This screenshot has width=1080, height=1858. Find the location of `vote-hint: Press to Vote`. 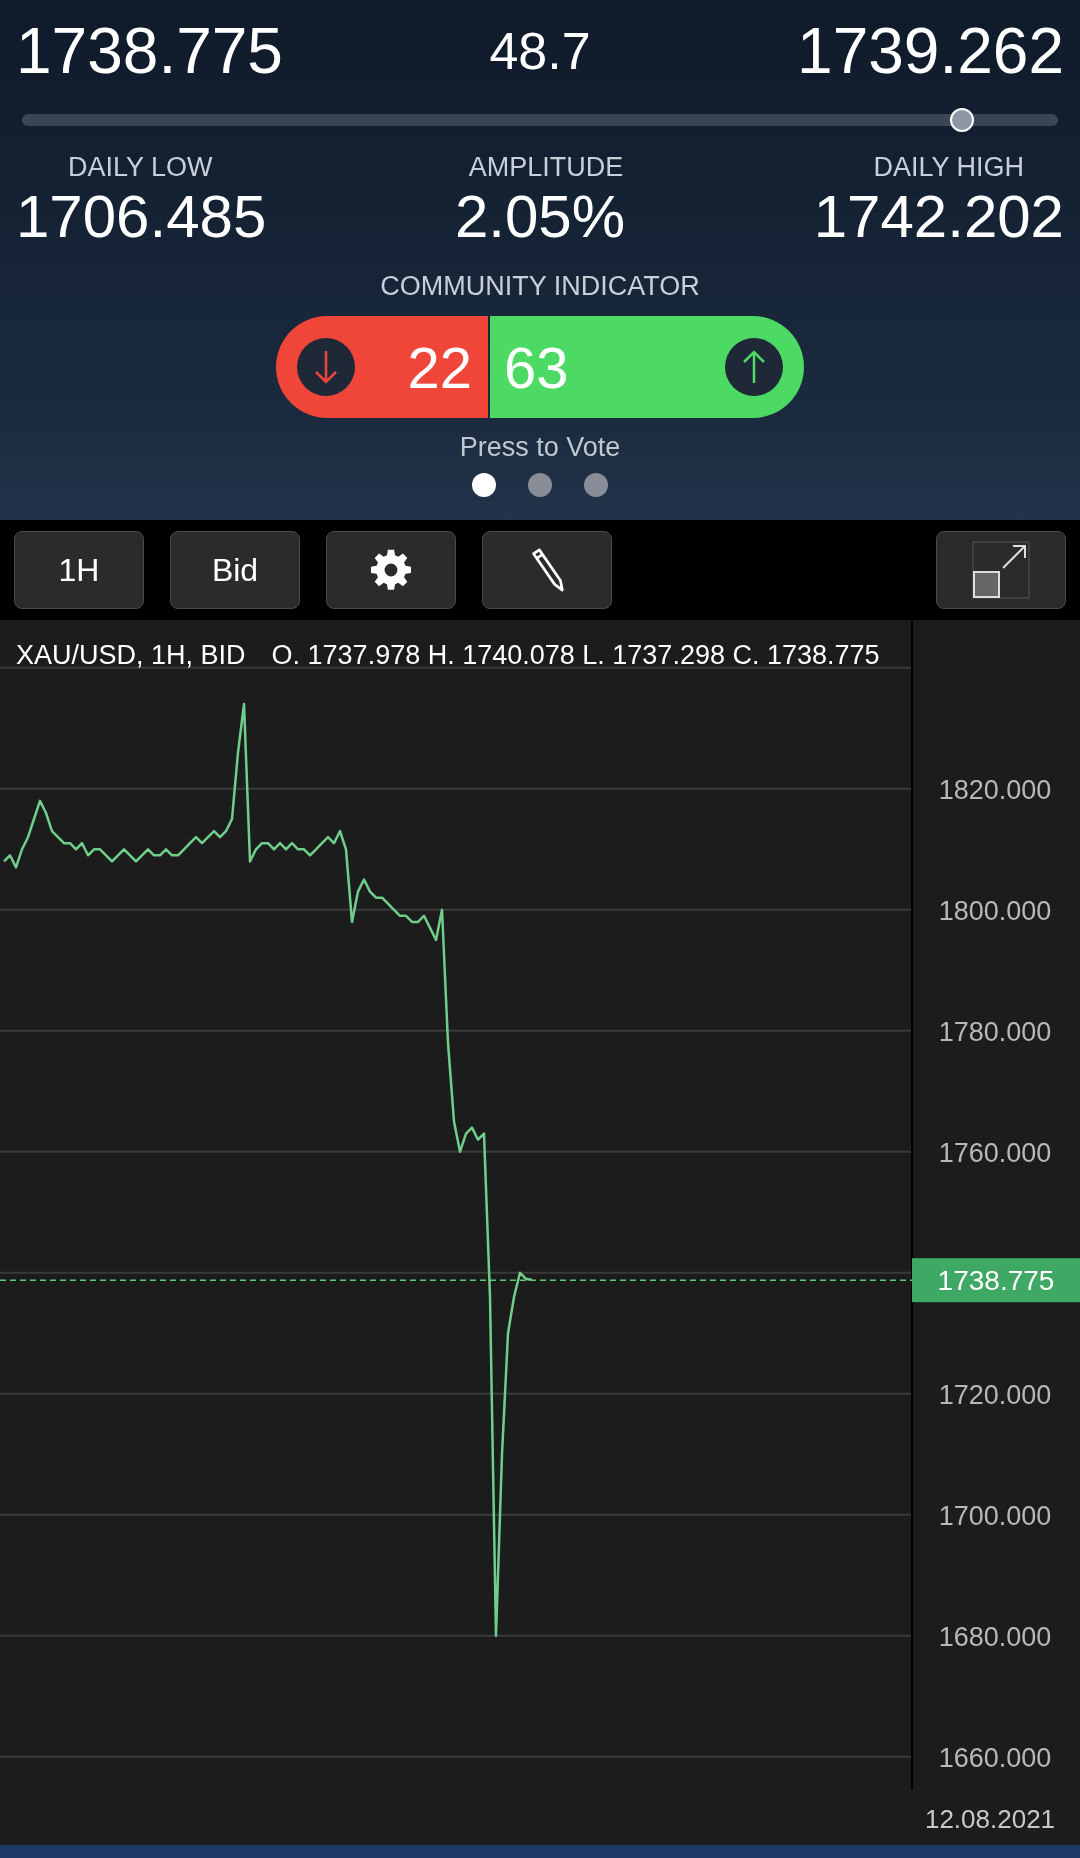

vote-hint: Press to Vote is located at coordinates (540, 447).